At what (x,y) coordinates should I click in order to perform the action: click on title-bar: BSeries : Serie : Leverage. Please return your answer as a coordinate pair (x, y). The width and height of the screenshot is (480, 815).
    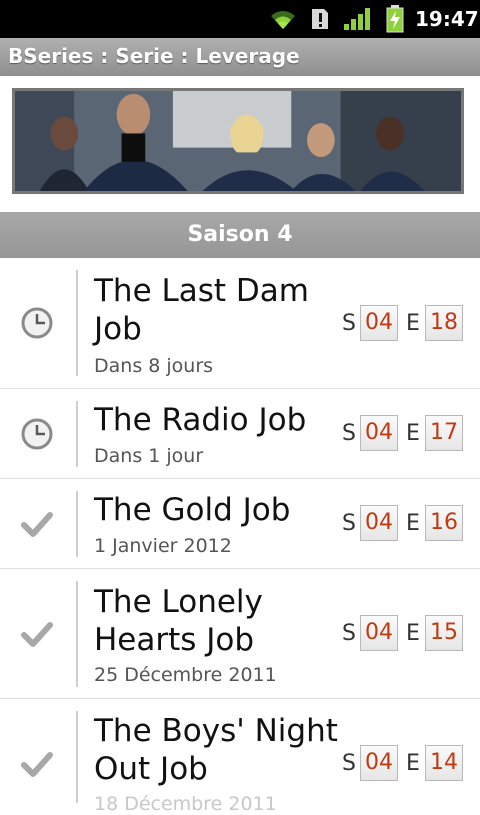
    Looking at the image, I should click on (240, 57).